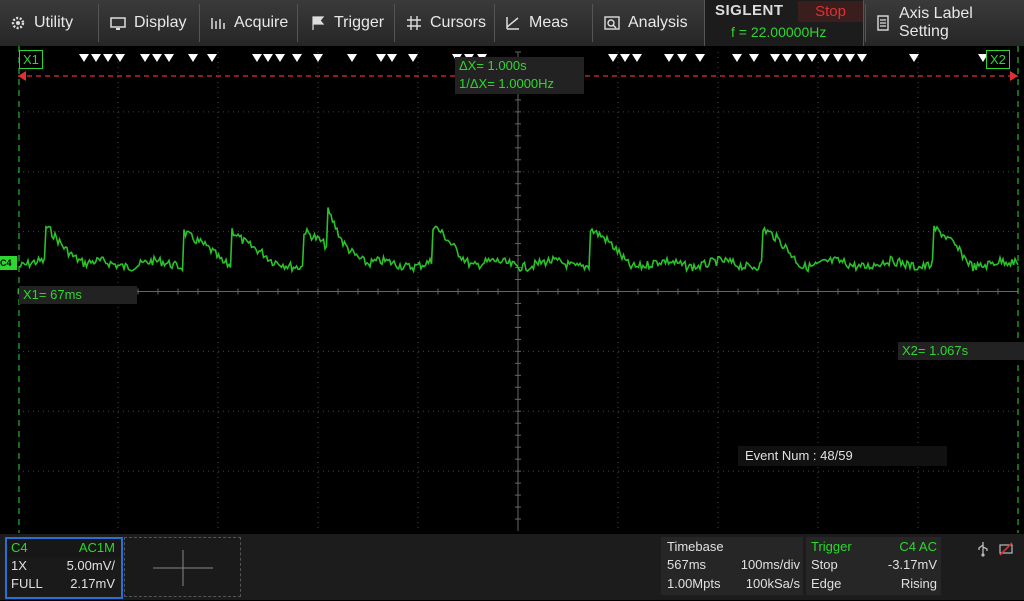 The image size is (1024, 601). What do you see at coordinates (78, 295) in the screenshot?
I see `cursor-x1-value: X1= 67ms` at bounding box center [78, 295].